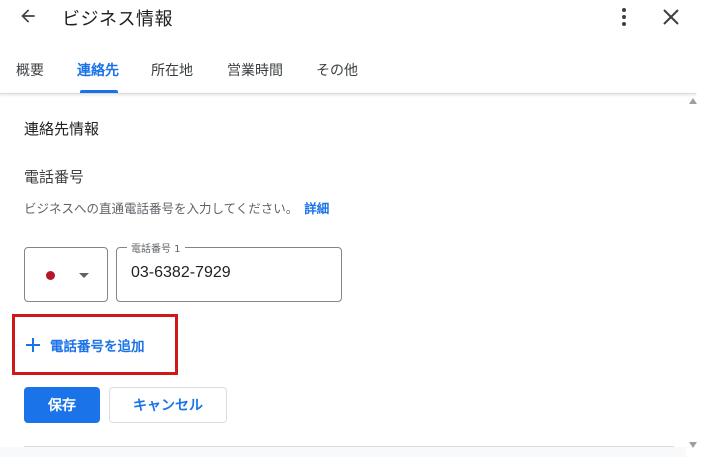  Describe the element at coordinates (168, 405) in the screenshot. I see `cancel-button: キャンセル` at that location.